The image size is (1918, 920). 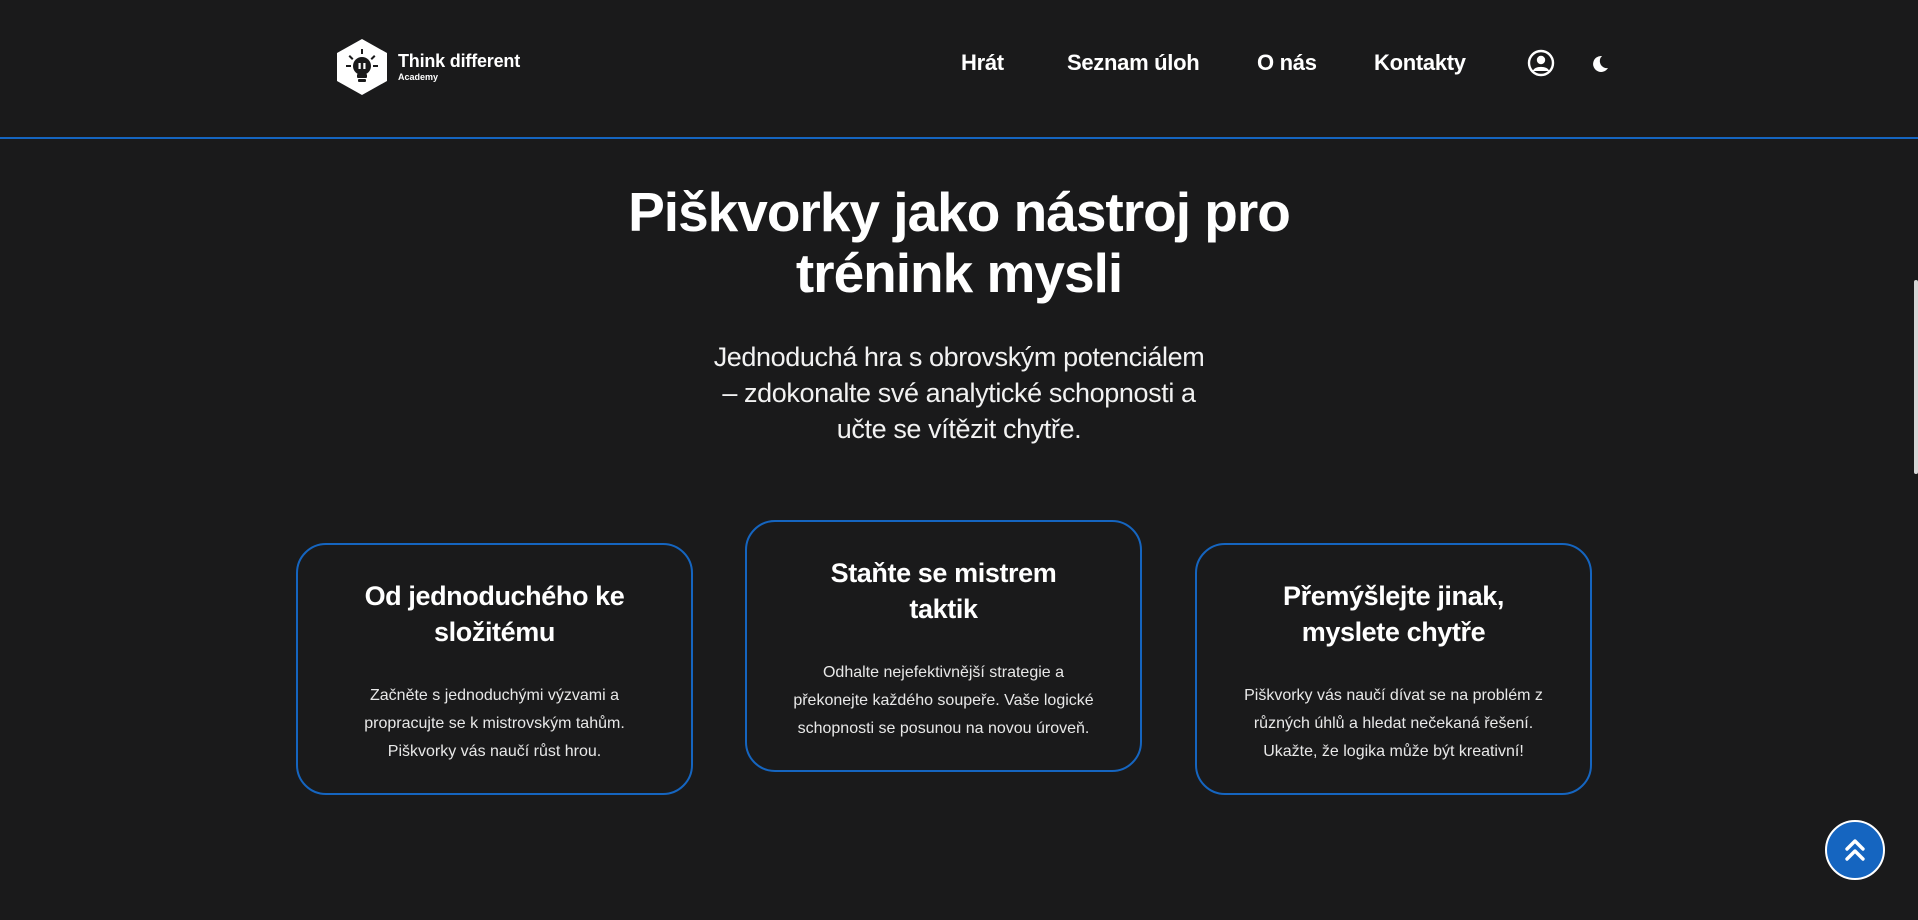 What do you see at coordinates (494, 614) in the screenshot?
I see `card-title: Od jednoduchého ke složitému` at bounding box center [494, 614].